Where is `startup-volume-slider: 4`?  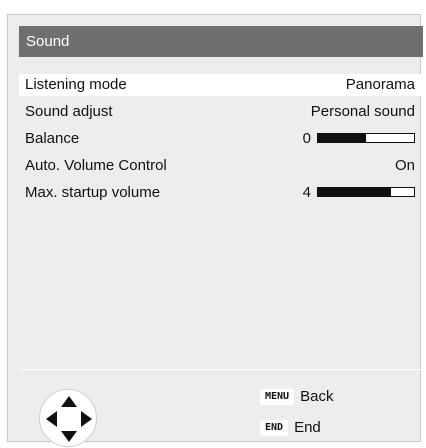
startup-volume-slider: 4 is located at coordinates (350, 193).